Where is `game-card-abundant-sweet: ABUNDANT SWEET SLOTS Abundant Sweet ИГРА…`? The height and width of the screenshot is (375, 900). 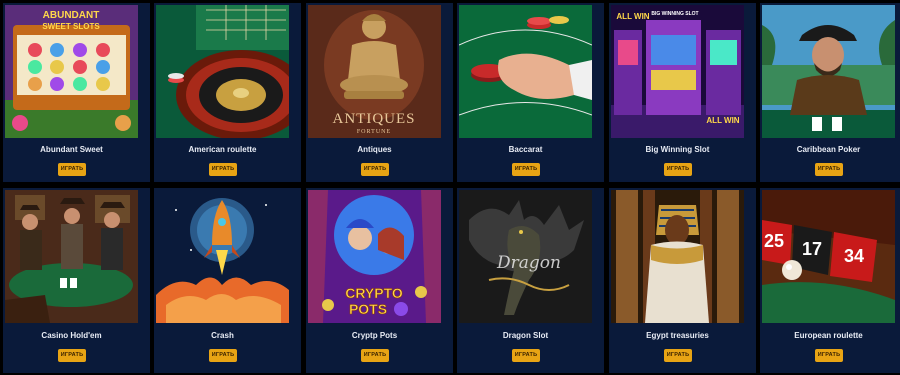
game-card-abundant-sweet: ABUNDANT SWEET SLOTS Abundant Sweet ИГРА… is located at coordinates (76, 92).